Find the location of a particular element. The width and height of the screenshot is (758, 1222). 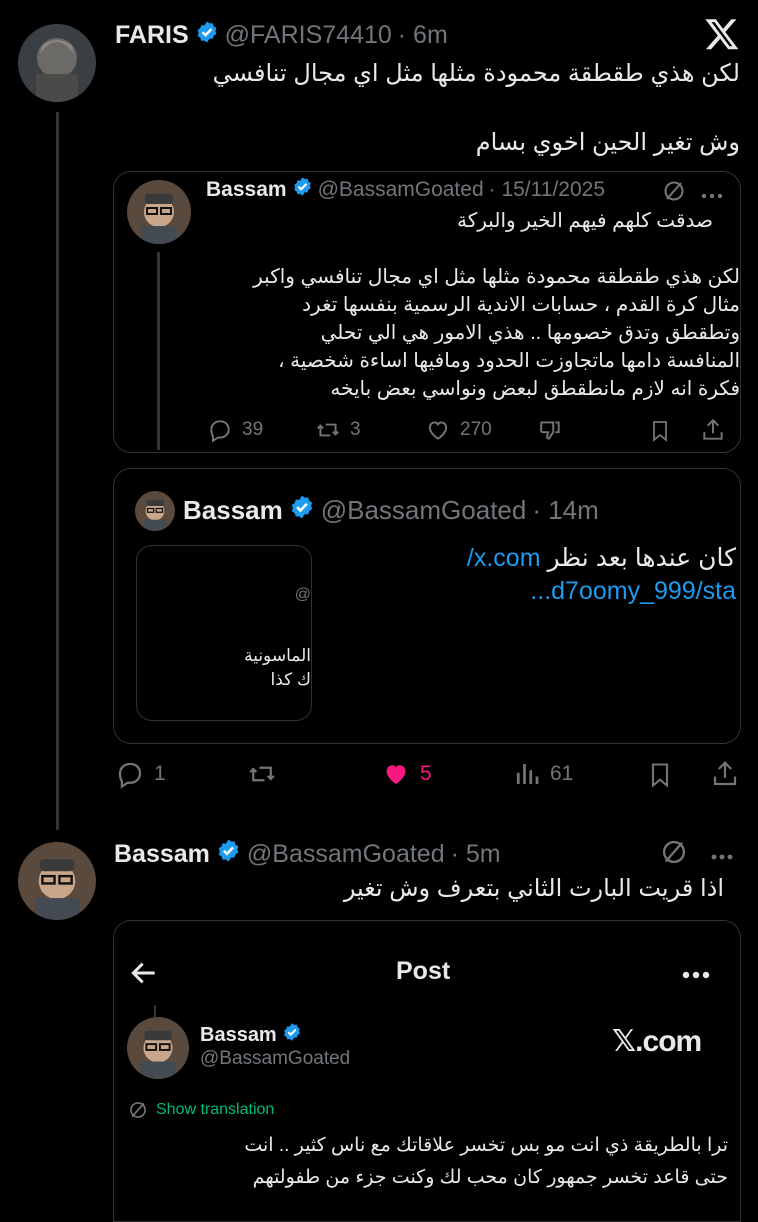

retweet-count: 3 is located at coordinates (355, 429).